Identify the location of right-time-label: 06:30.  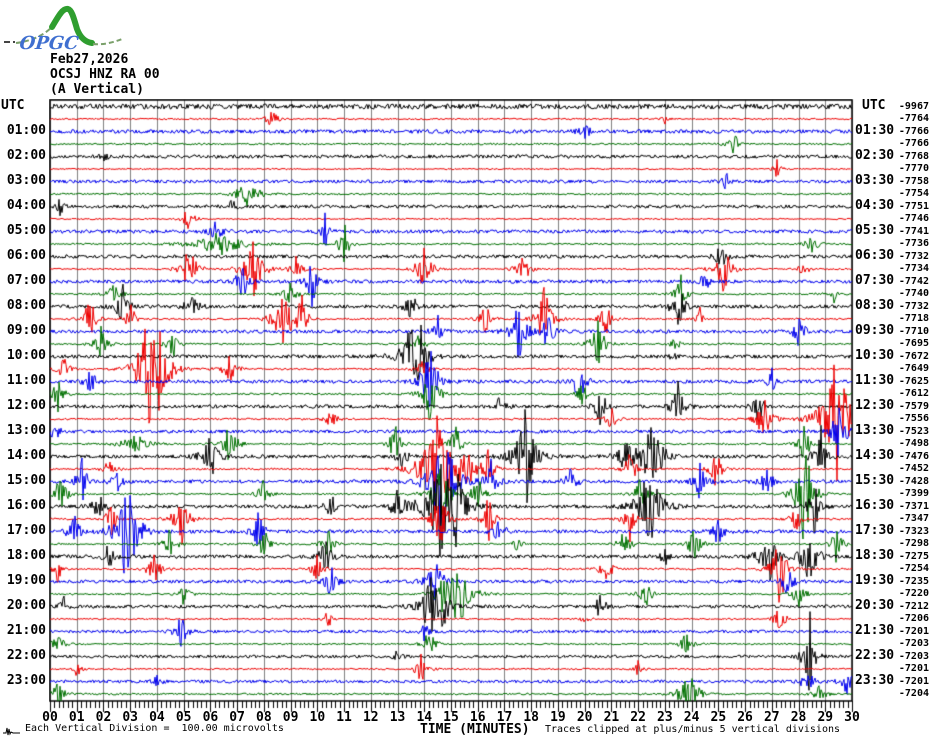
(875, 255).